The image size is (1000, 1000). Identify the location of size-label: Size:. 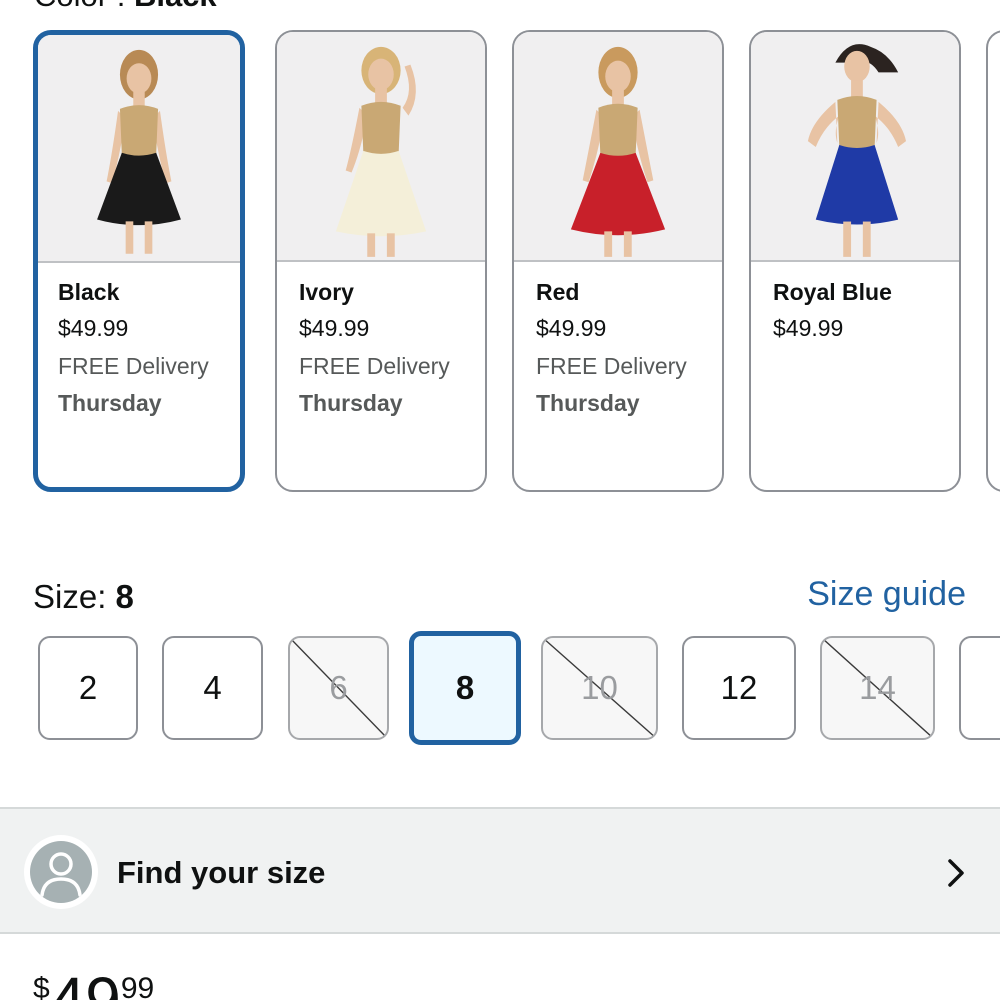
(70, 596).